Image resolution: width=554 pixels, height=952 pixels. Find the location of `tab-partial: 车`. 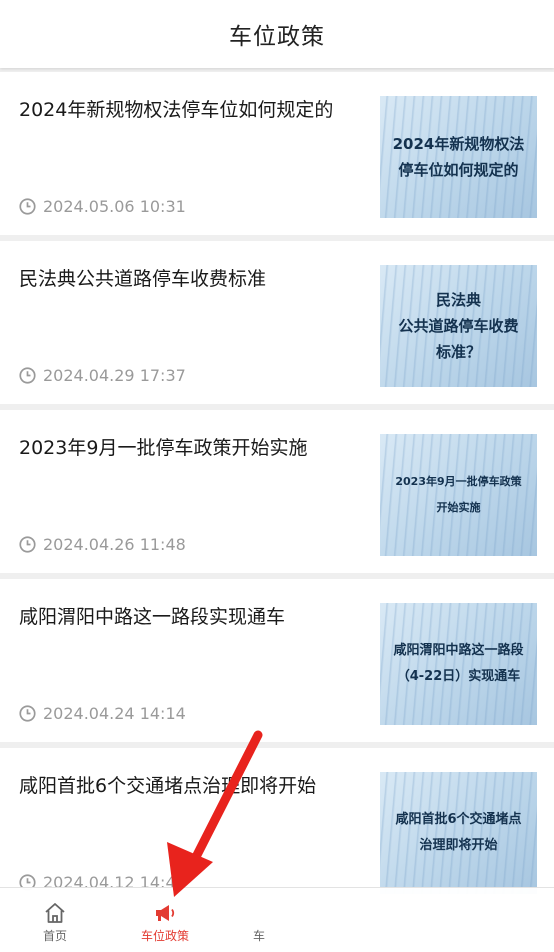

tab-partial: 车 is located at coordinates (259, 920).